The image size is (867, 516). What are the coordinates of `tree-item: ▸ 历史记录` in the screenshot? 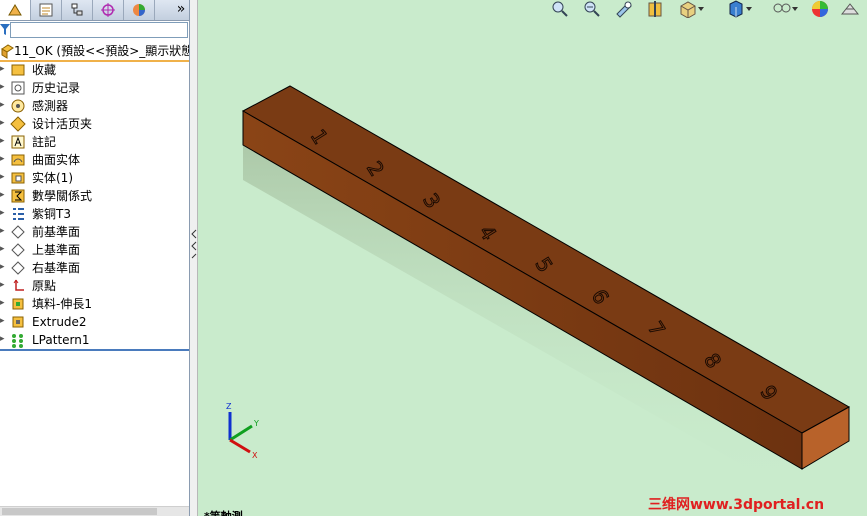 It's located at (94, 88).